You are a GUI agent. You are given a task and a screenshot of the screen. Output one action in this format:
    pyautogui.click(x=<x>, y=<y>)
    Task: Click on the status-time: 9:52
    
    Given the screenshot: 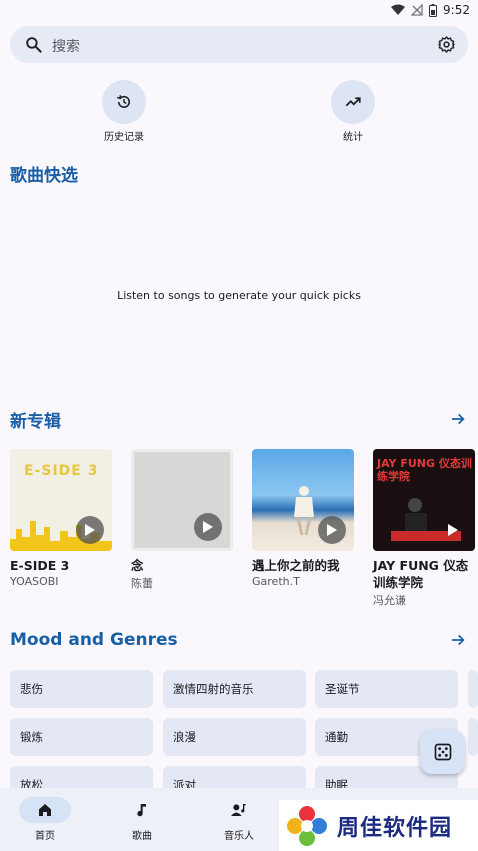 What is the action you would take?
    pyautogui.click(x=456, y=10)
    